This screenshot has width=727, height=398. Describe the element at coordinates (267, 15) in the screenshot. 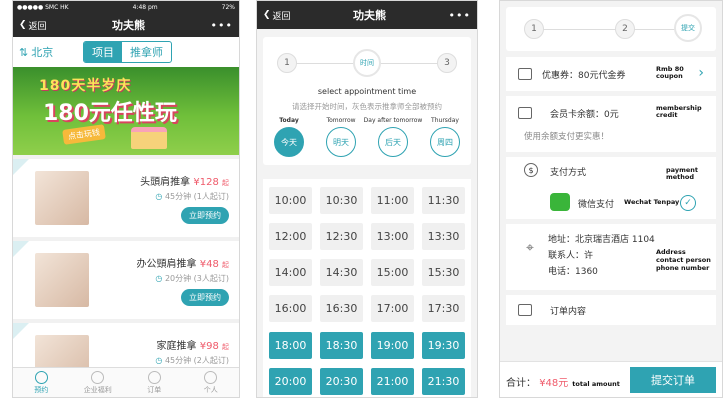

I see `chevron-left-icon: ❮` at that location.